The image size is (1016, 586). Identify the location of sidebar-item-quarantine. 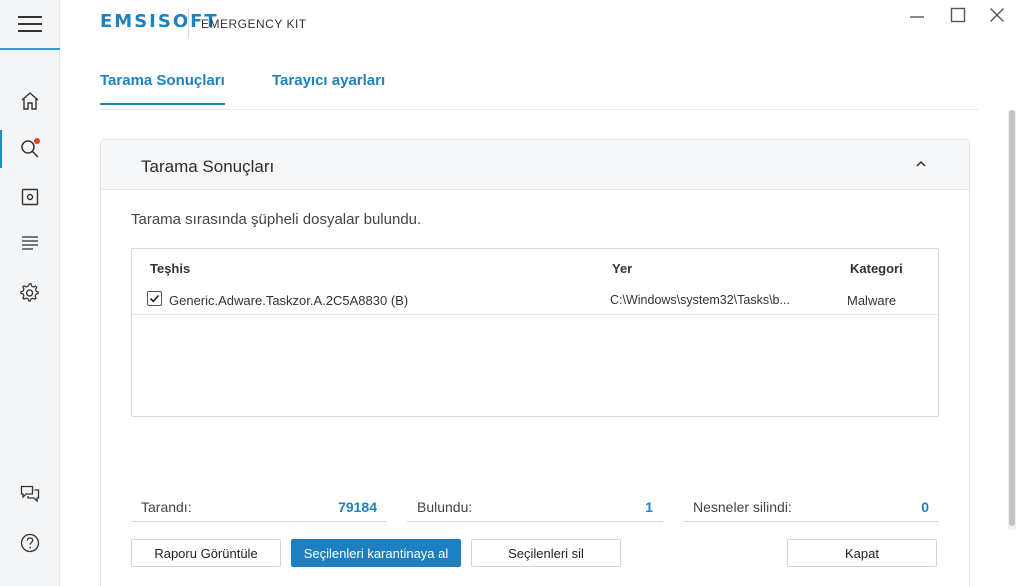
(30, 197).